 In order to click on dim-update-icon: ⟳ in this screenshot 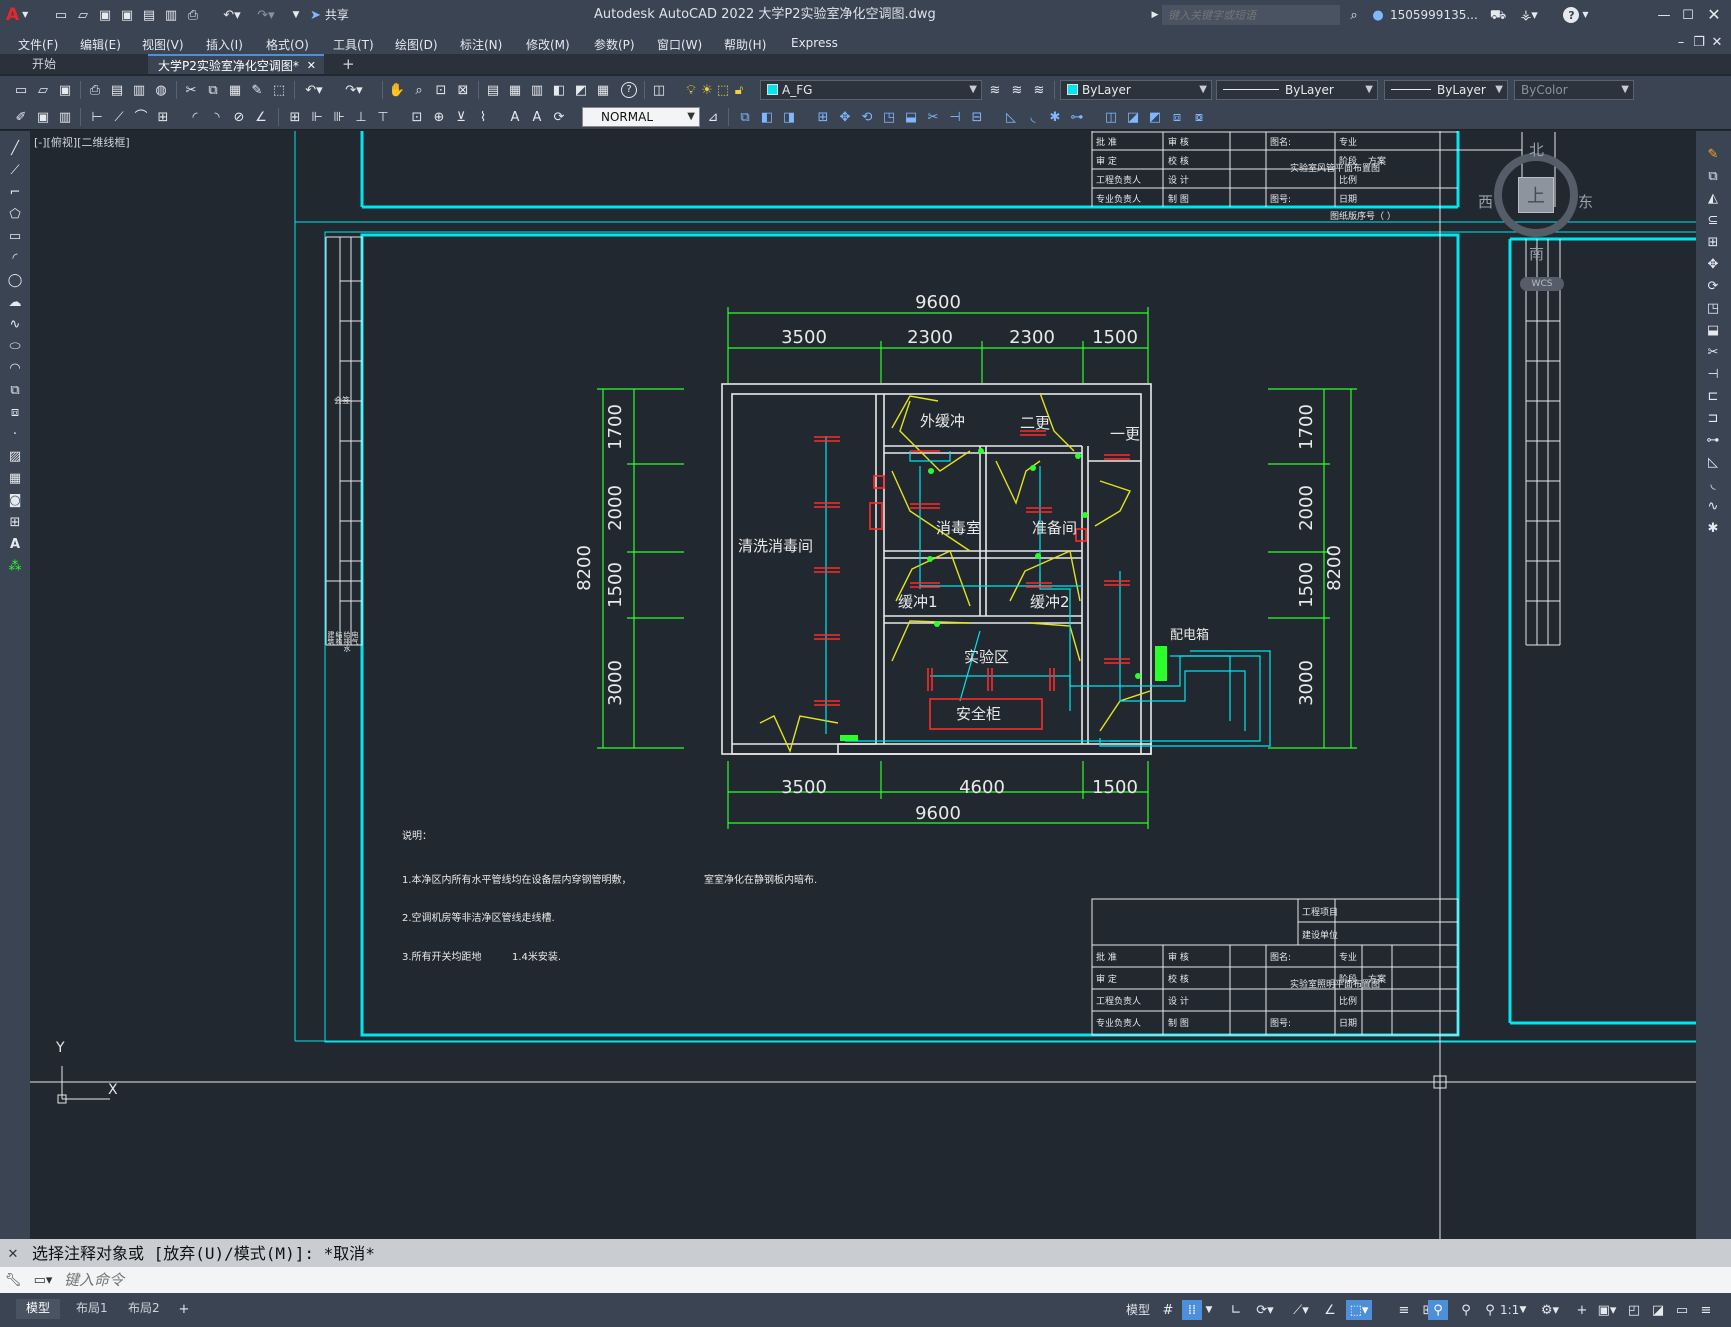, I will do `click(559, 117)`.